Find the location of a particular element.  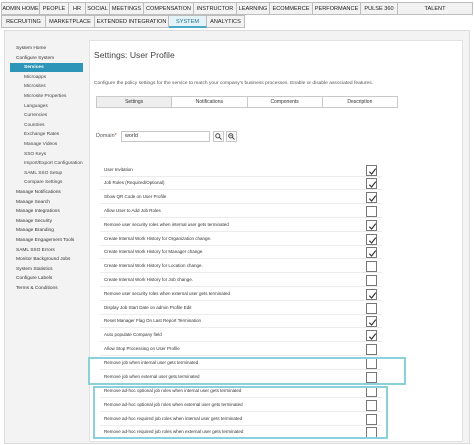

sidebar-item-terms-conditions: Terms & Conditions is located at coordinates (46, 288).